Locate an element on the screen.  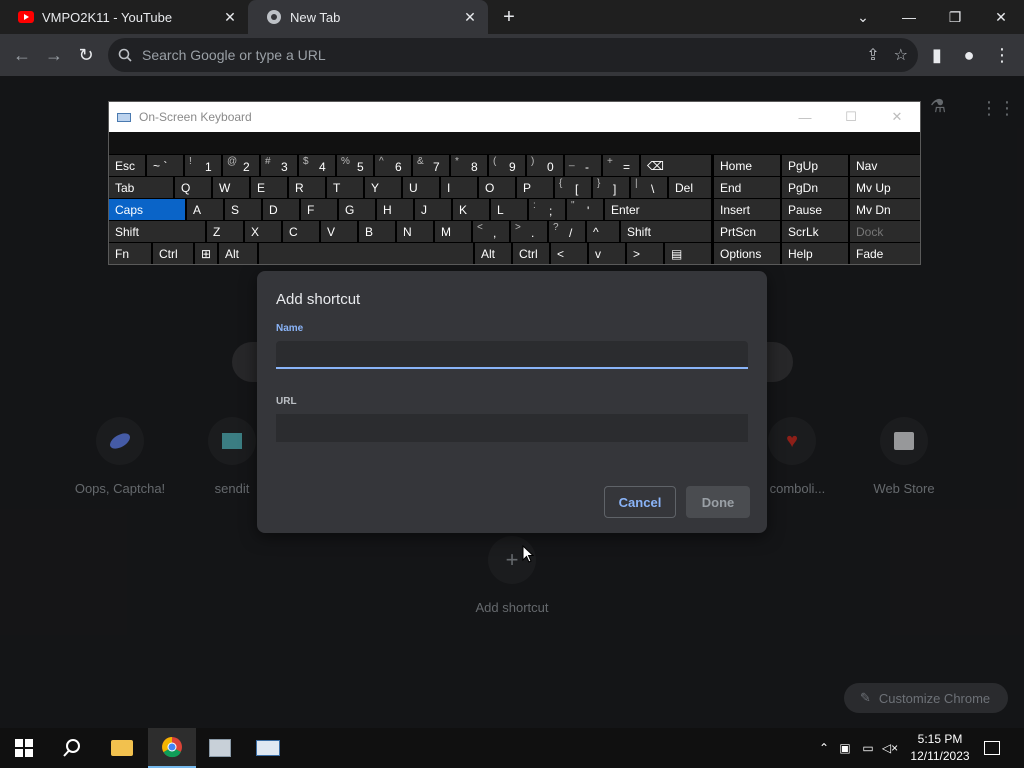
osk-key: Caps is located at coordinates (147, 209).